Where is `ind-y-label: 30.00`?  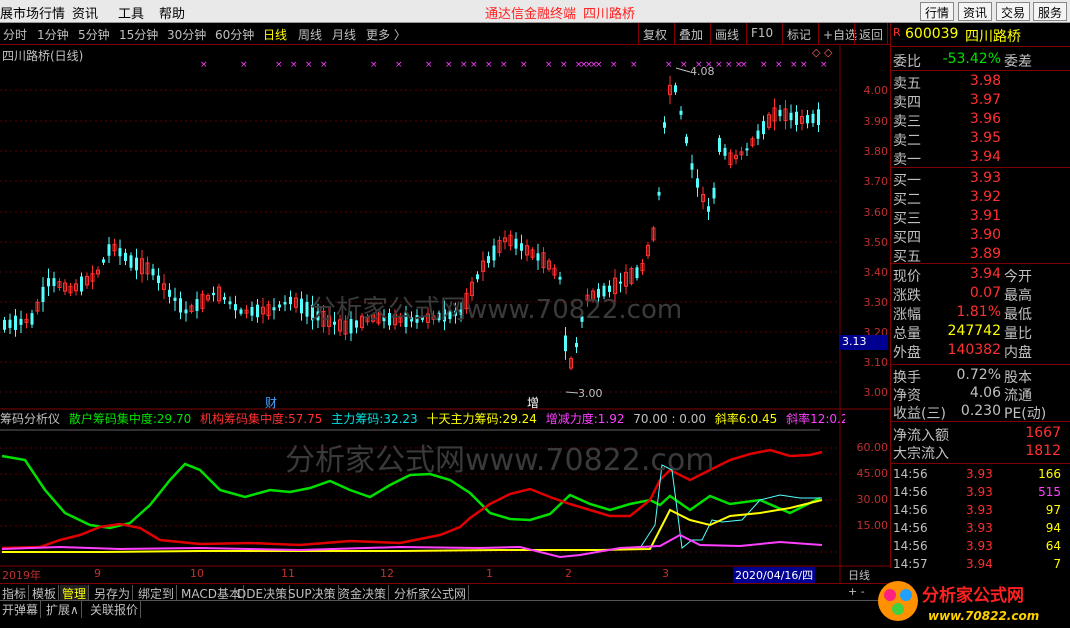 ind-y-label: 30.00 is located at coordinates (872, 499).